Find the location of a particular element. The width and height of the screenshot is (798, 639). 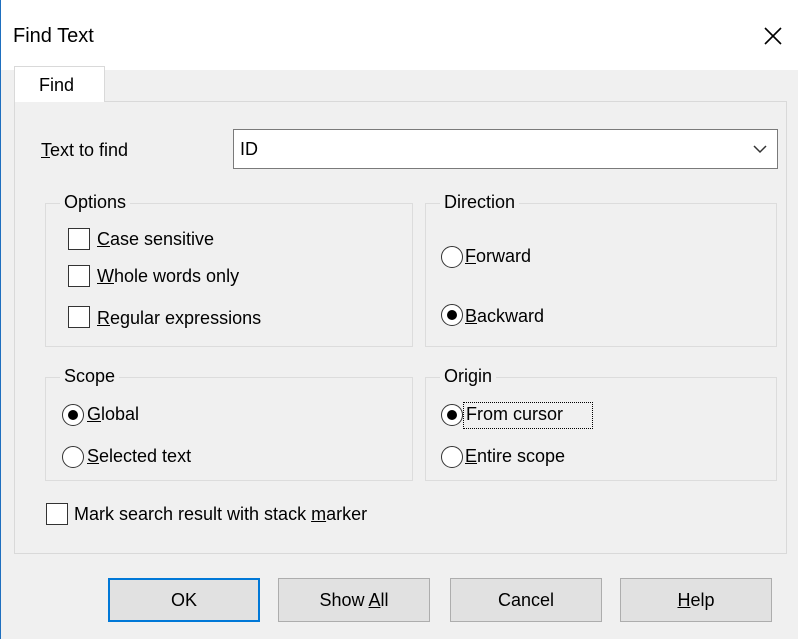

entire-scope-radio is located at coordinates (452, 457).